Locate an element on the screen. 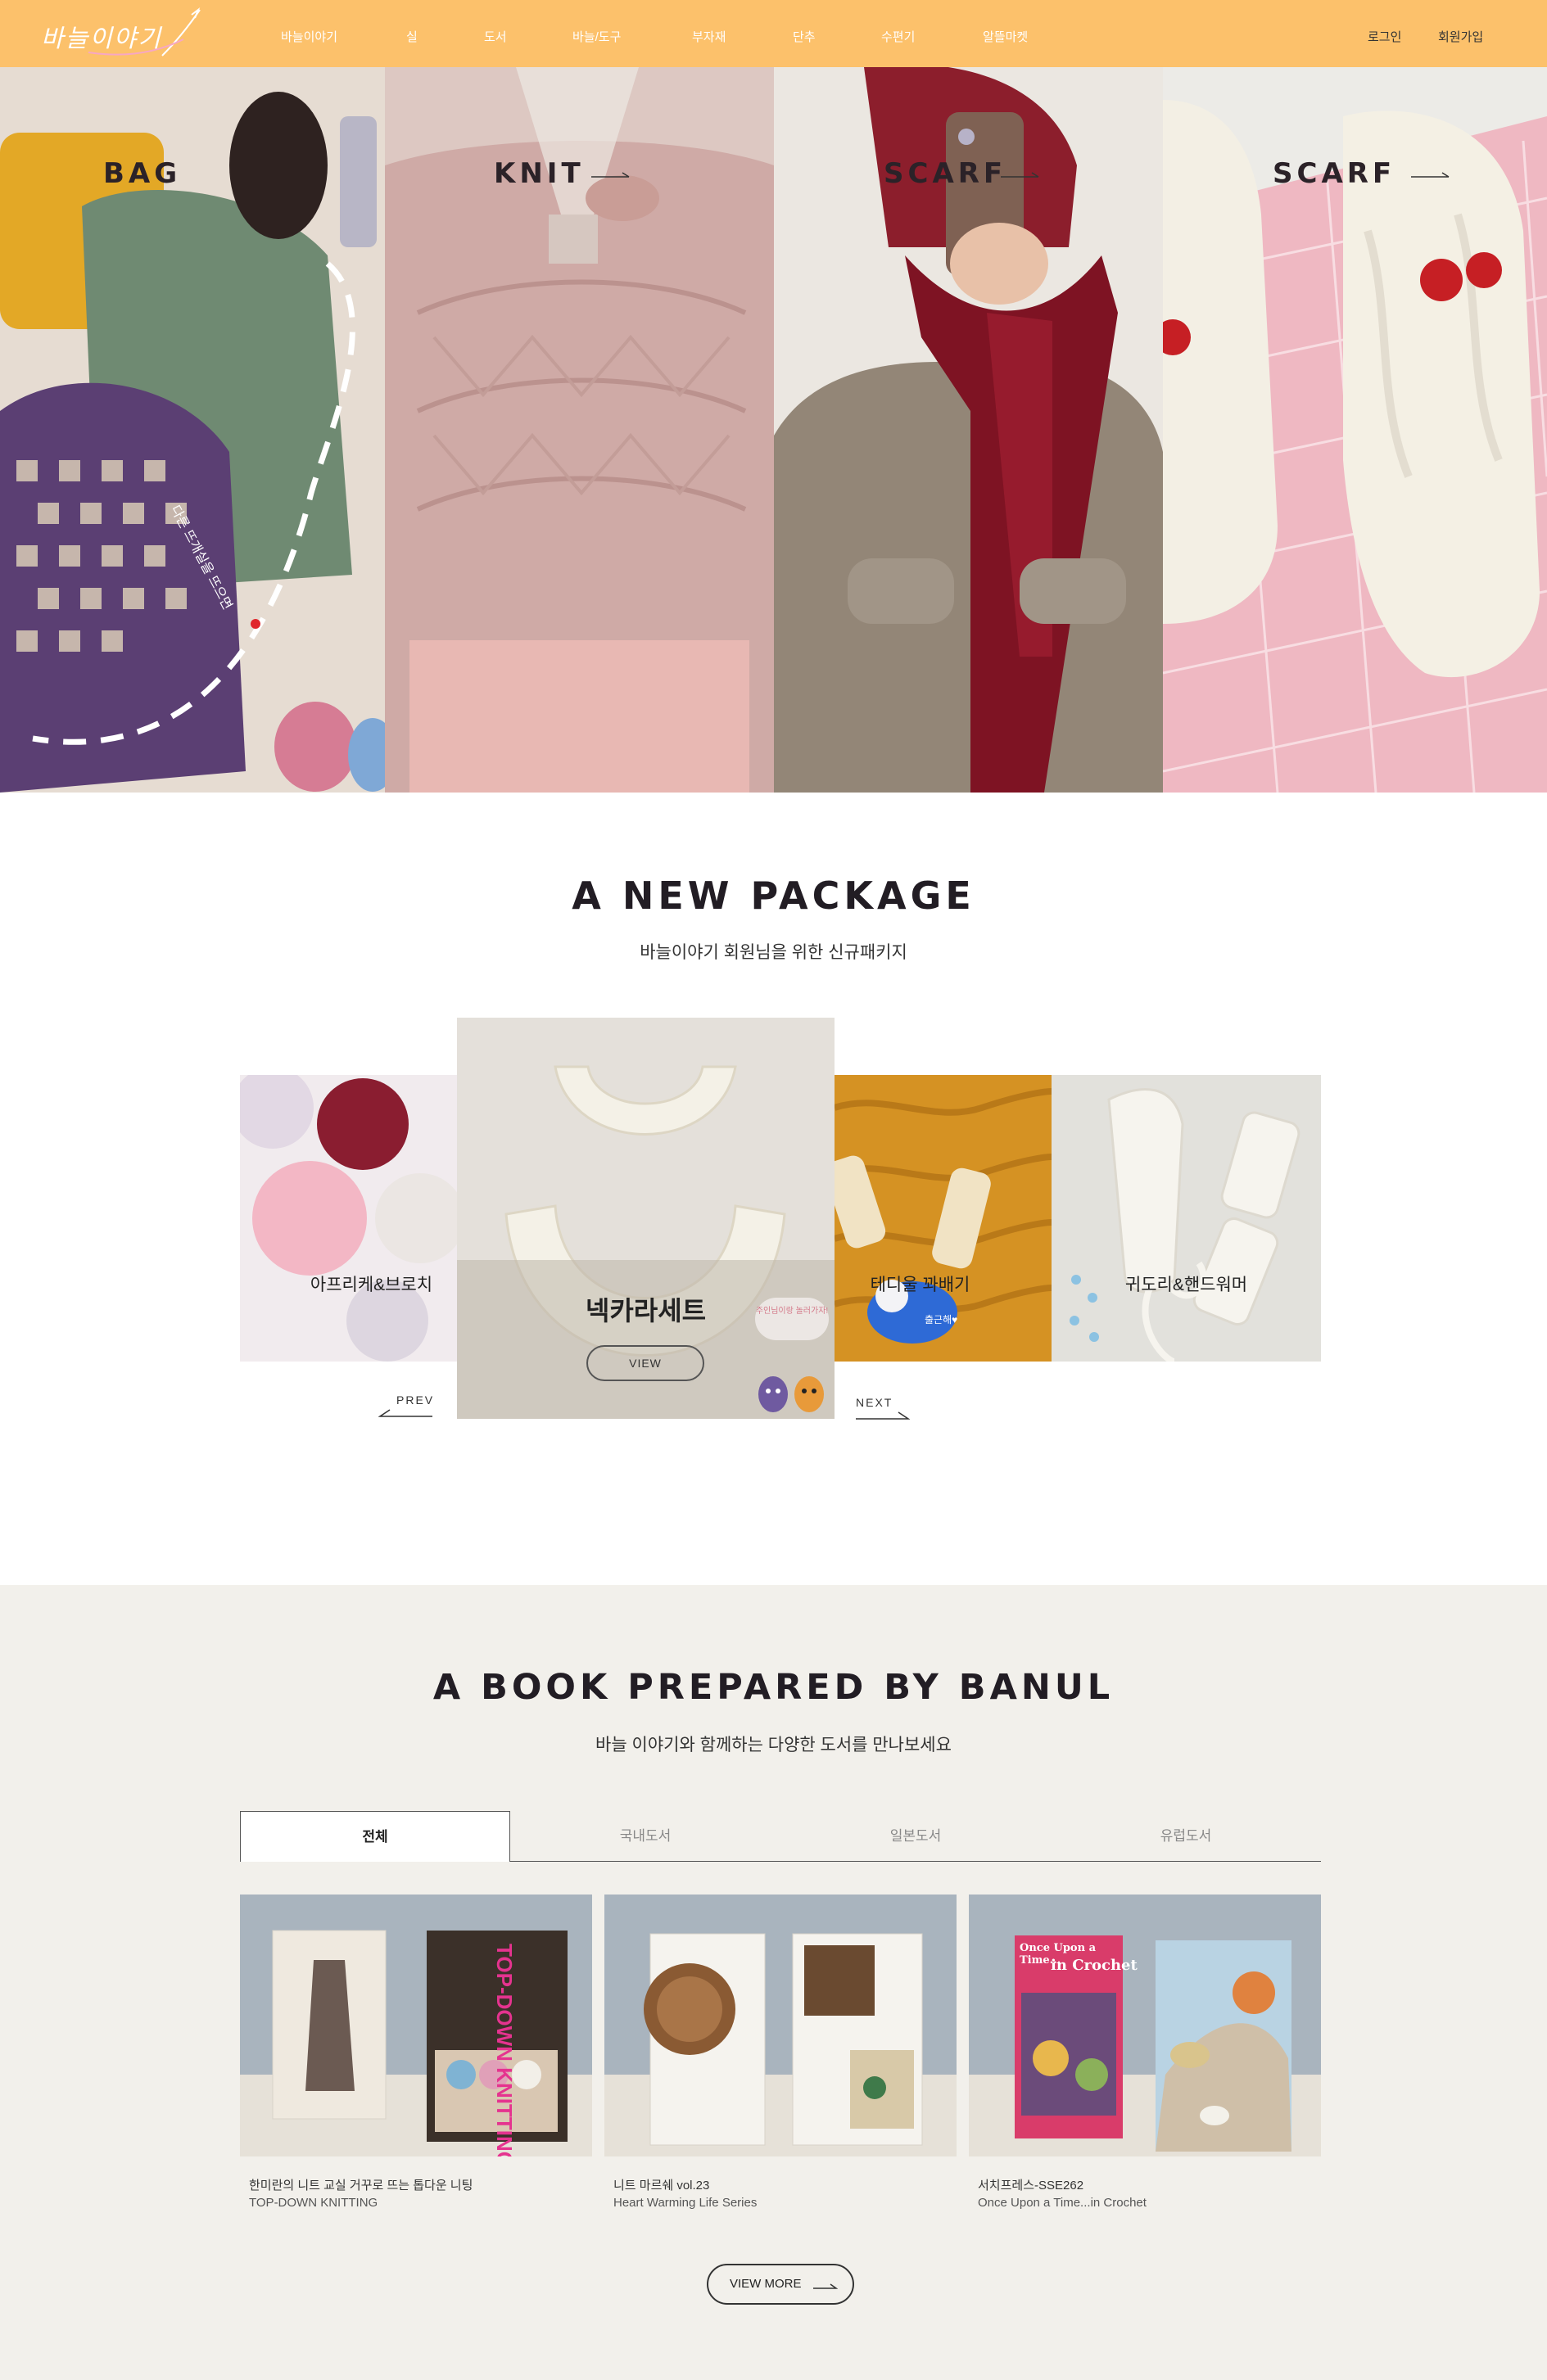  prev-label: PREV is located at coordinates (416, 1400).